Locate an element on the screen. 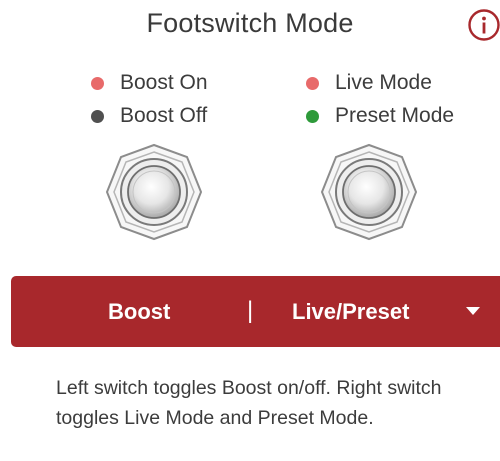  mode-right-label: Live/Preset is located at coordinates (351, 311).